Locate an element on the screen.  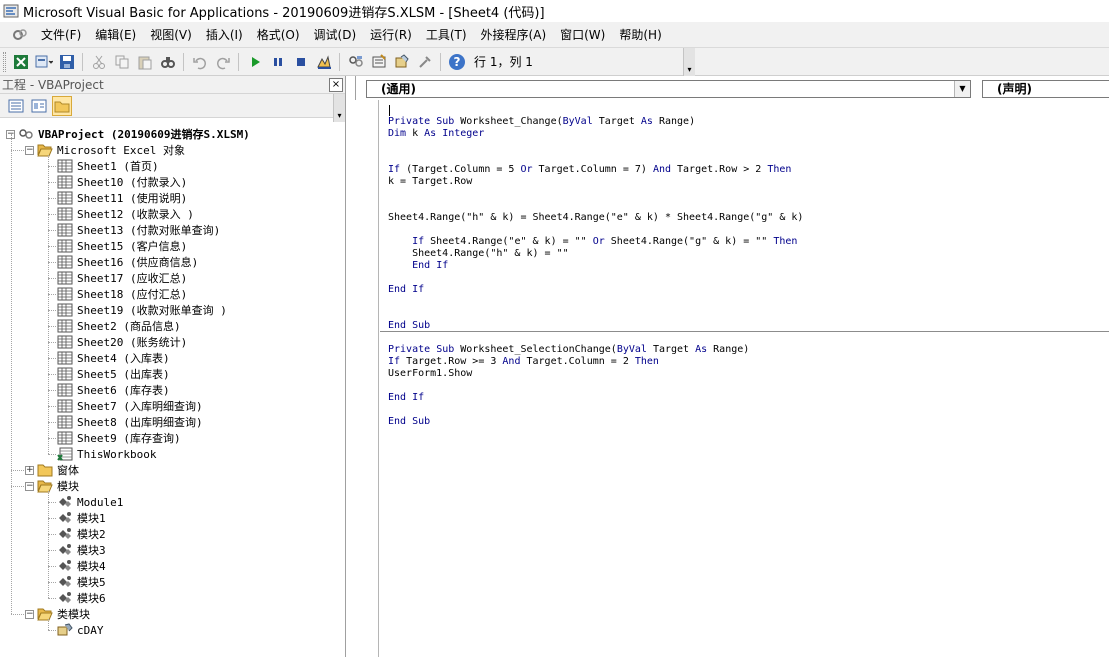
project-explorer-icon is located at coordinates (355, 61).